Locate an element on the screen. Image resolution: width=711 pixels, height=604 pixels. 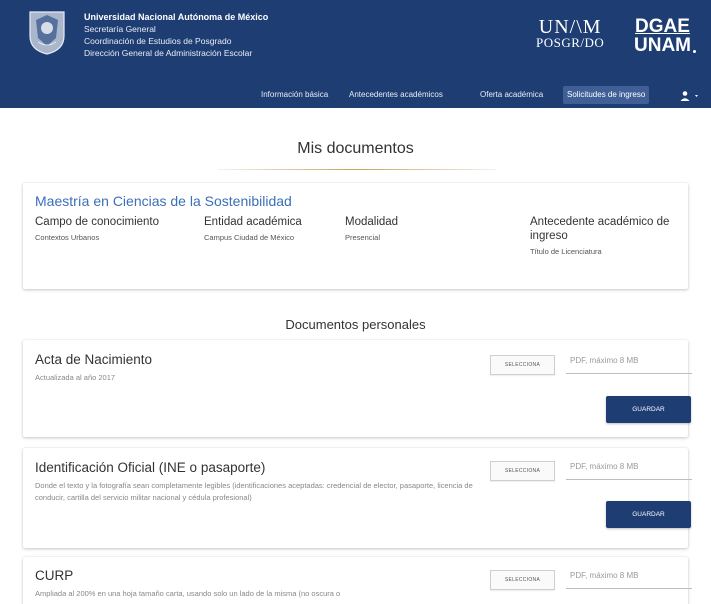
dgae-logo-line1: DGAE is located at coordinates (662, 26).